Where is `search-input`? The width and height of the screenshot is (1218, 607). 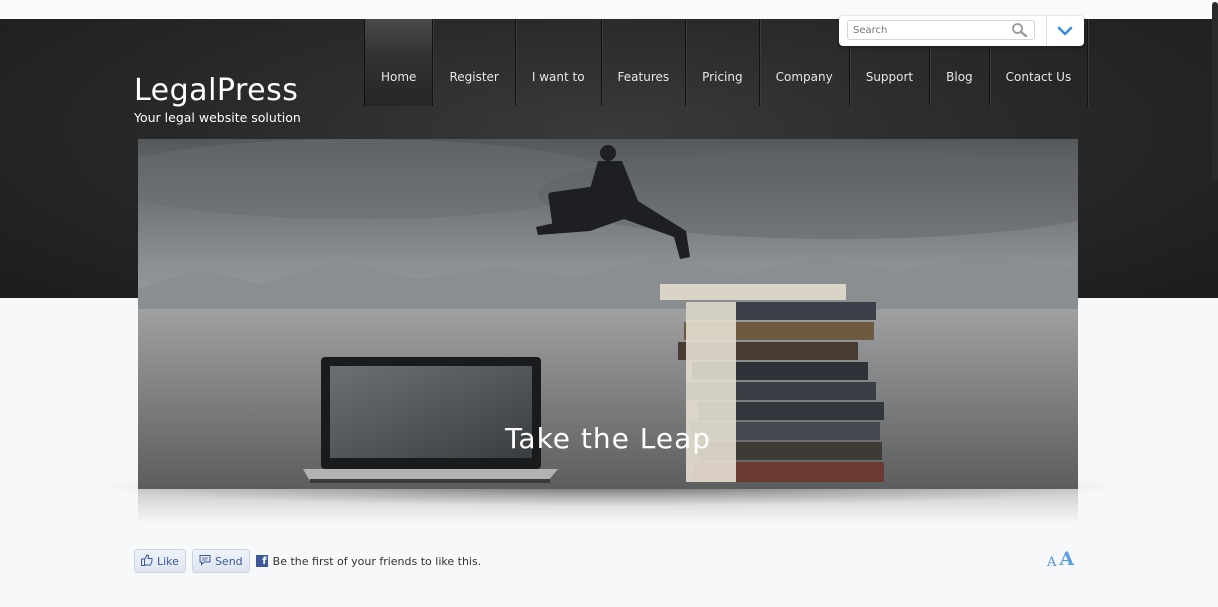 search-input is located at coordinates (941, 30).